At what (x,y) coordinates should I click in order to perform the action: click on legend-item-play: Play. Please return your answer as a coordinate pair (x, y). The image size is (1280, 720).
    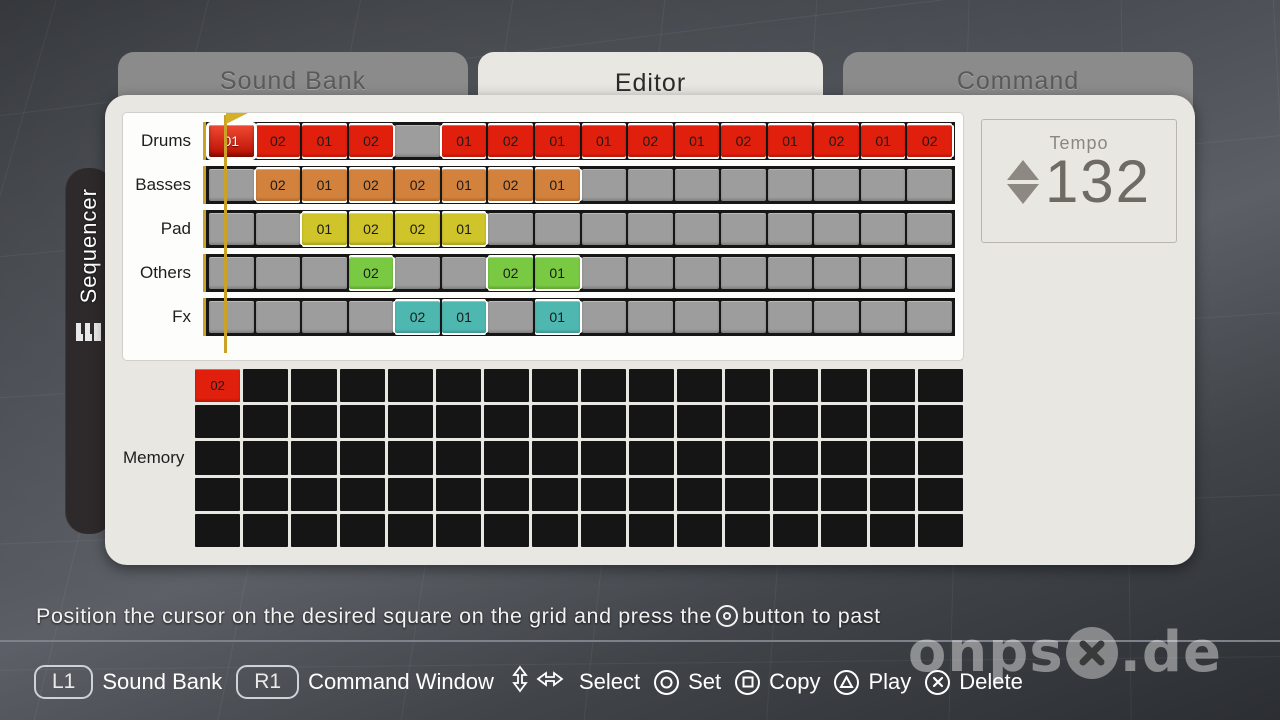
    Looking at the image, I should click on (872, 682).